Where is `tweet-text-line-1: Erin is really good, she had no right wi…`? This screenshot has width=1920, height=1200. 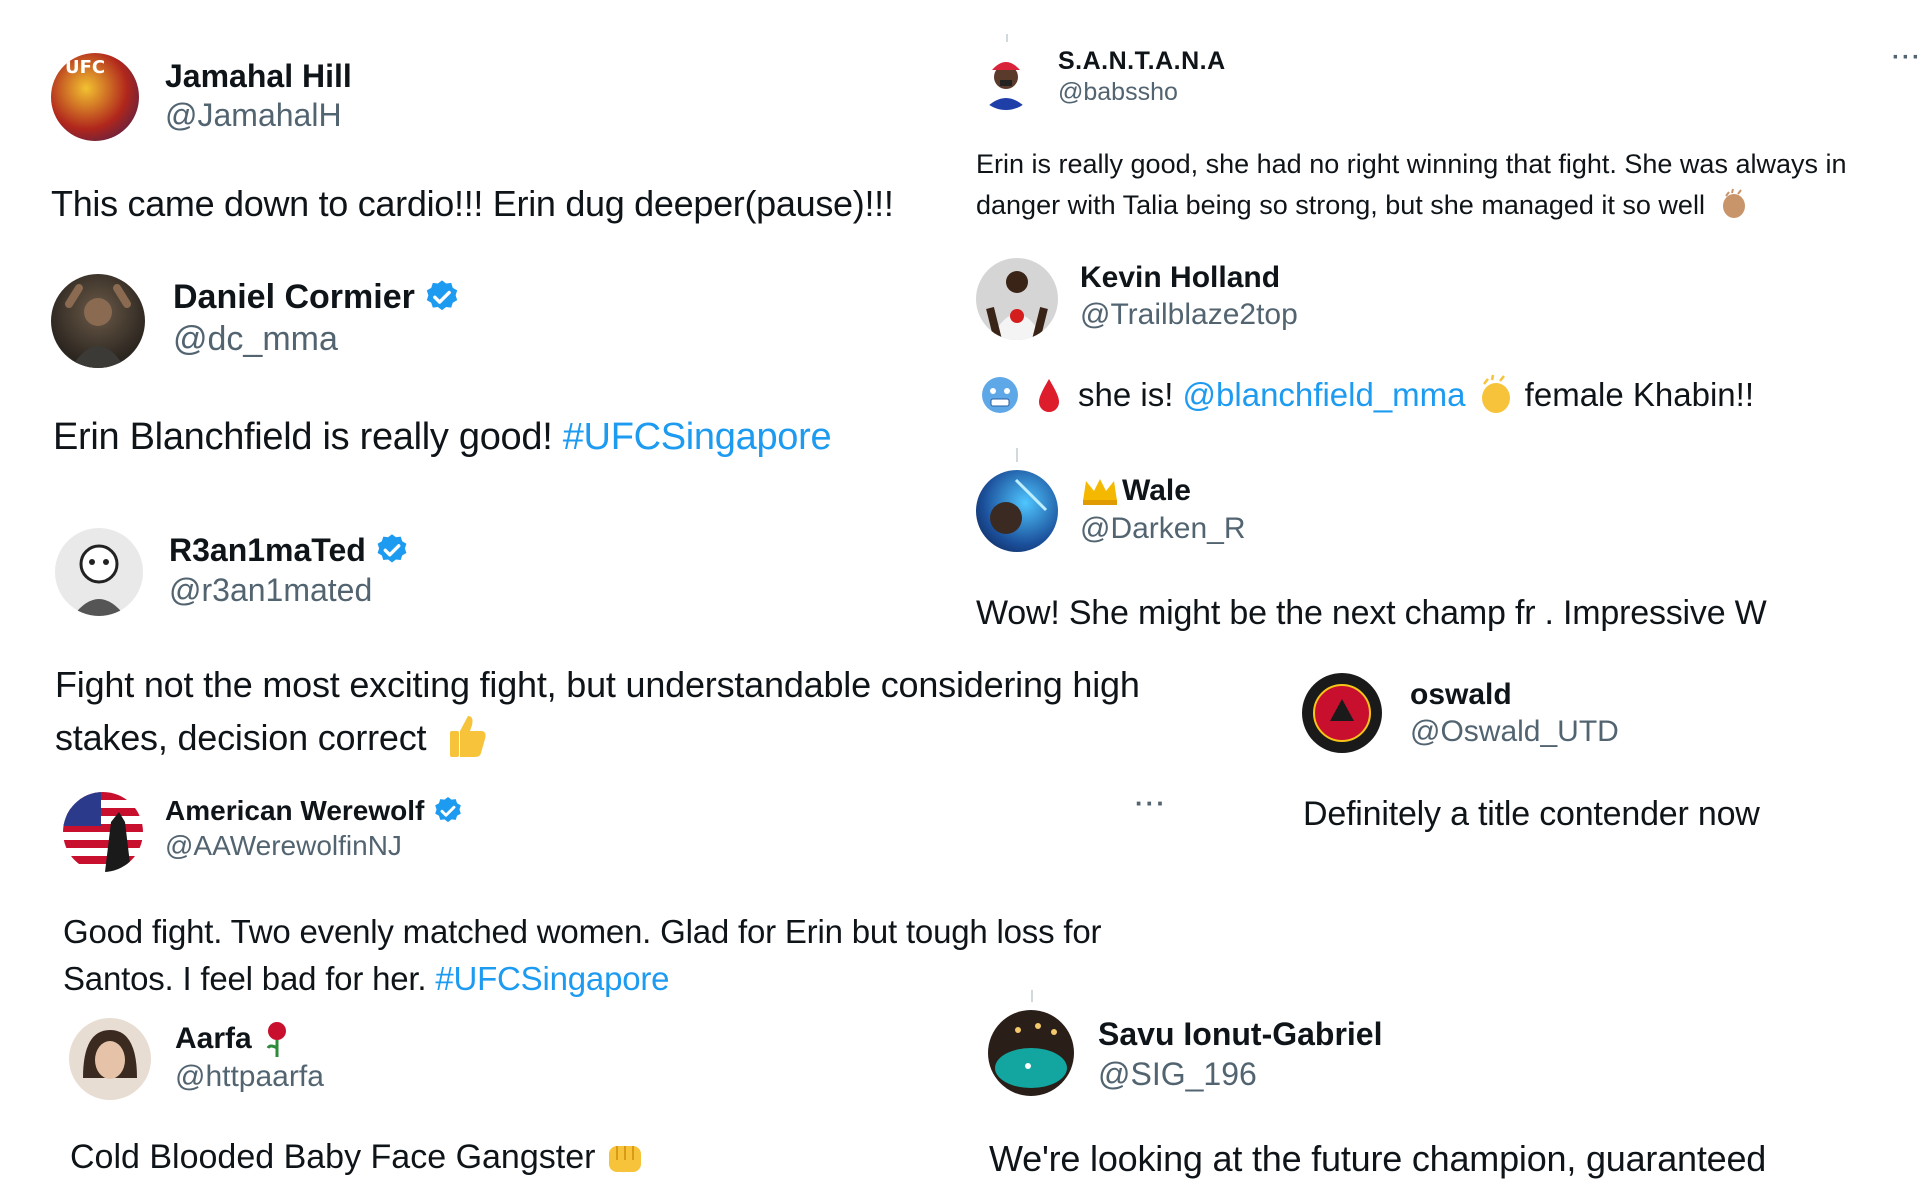
tweet-text-line-1: Erin is really good, she had no right wi… is located at coordinates (1411, 164).